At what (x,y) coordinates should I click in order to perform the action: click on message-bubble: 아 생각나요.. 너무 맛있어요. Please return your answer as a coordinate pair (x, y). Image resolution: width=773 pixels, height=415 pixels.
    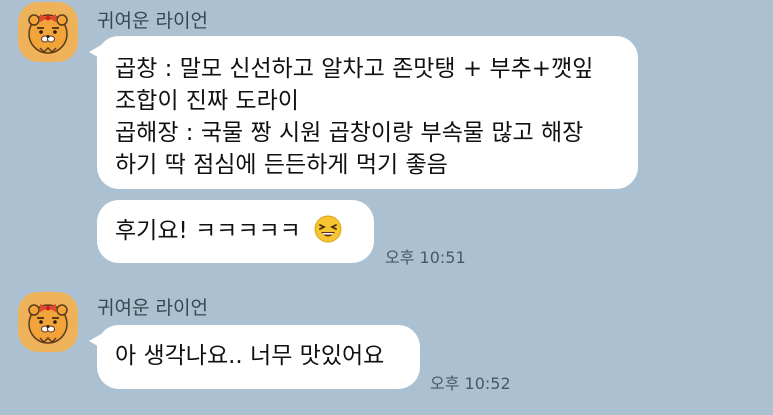
    Looking at the image, I should click on (254, 357).